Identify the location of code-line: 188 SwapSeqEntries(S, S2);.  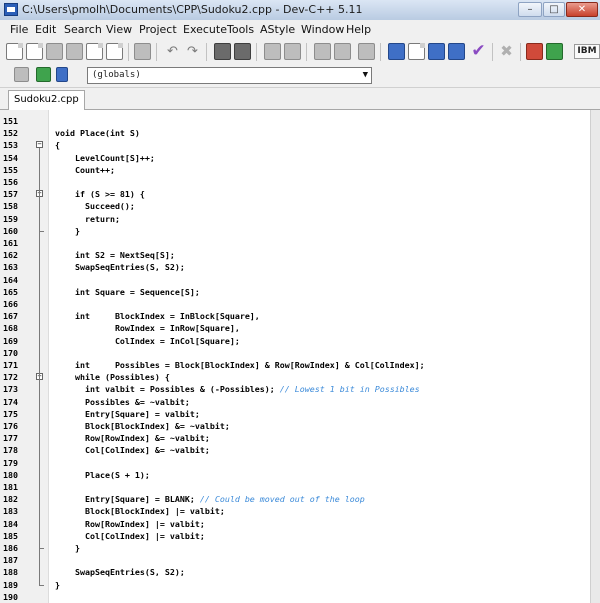
(295, 572).